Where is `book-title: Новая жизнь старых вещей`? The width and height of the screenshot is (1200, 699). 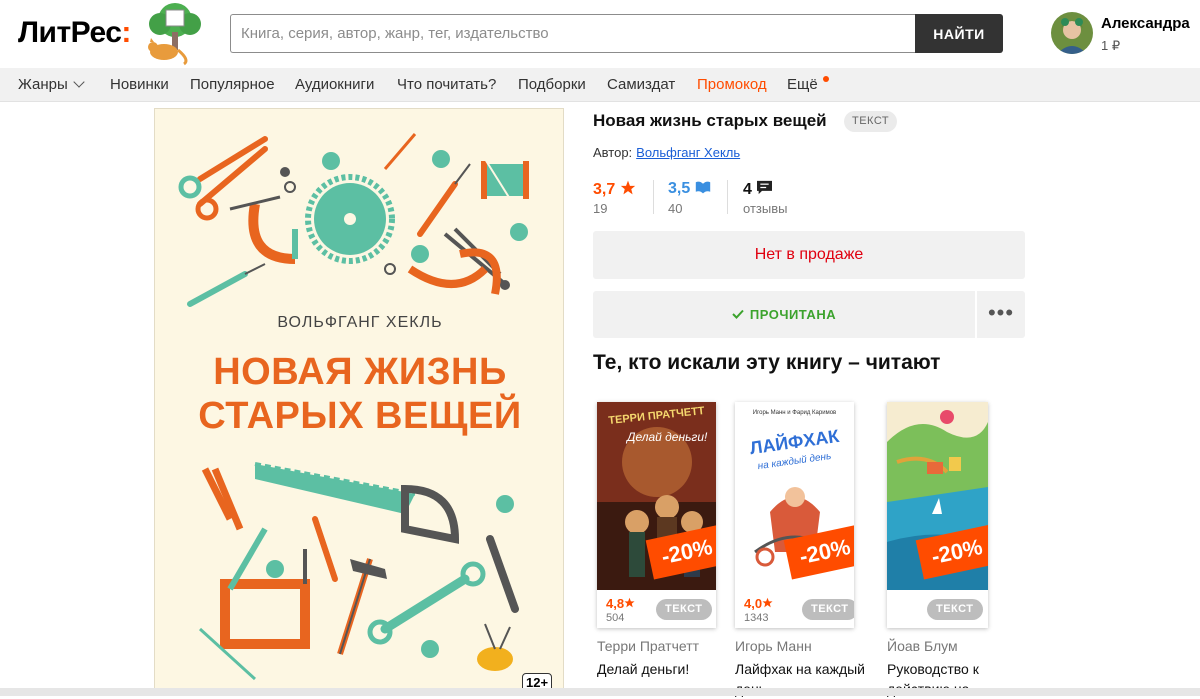 book-title: Новая жизнь старых вещей is located at coordinates (710, 120).